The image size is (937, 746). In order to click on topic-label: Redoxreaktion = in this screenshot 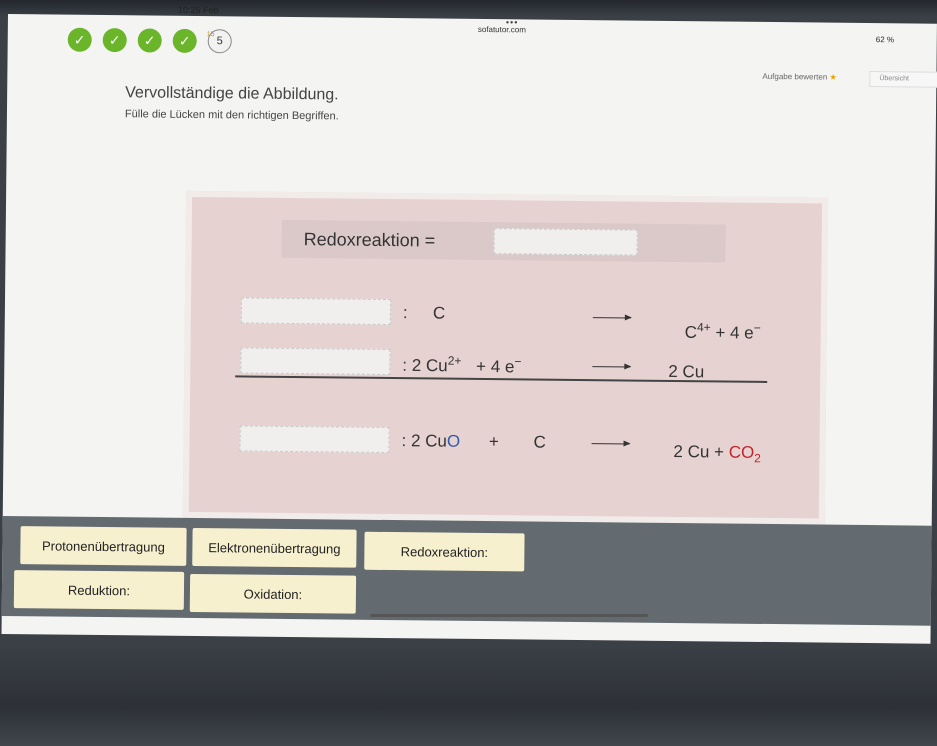, I will do `click(369, 240)`.